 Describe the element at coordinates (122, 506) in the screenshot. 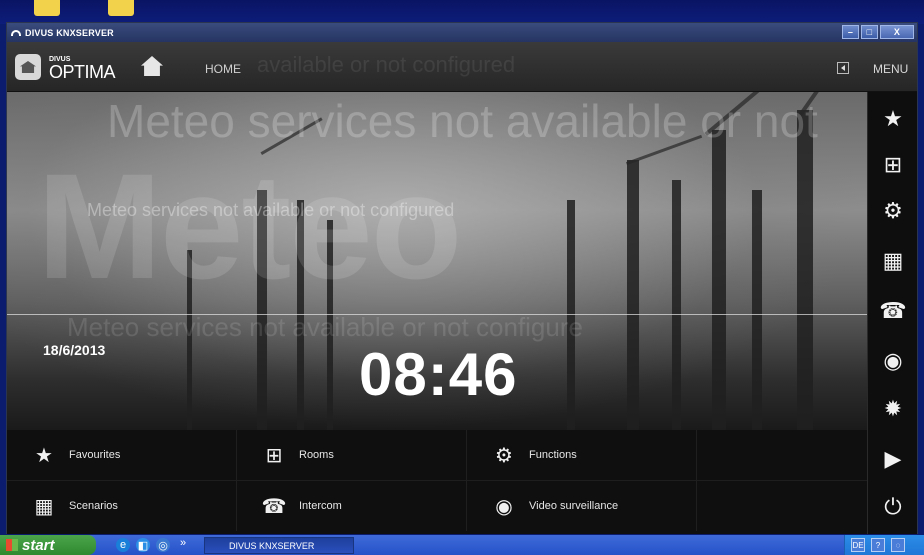

I see `tile-scenarios: ▦ Scenarios` at that location.